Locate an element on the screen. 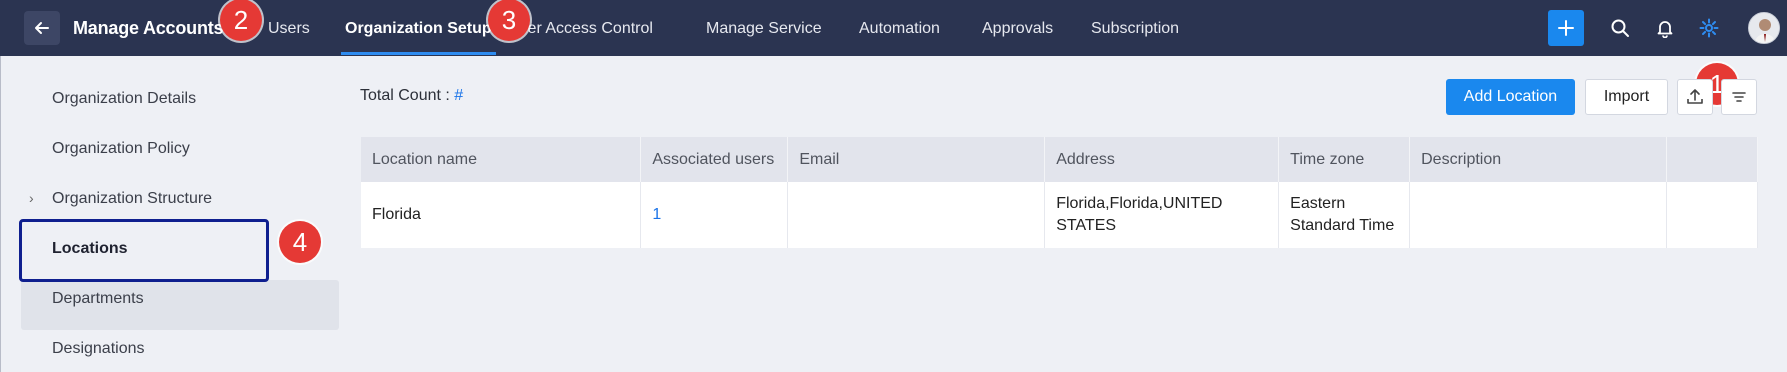 This screenshot has width=1787, height=372. back-arrow-icon is located at coordinates (42, 28).